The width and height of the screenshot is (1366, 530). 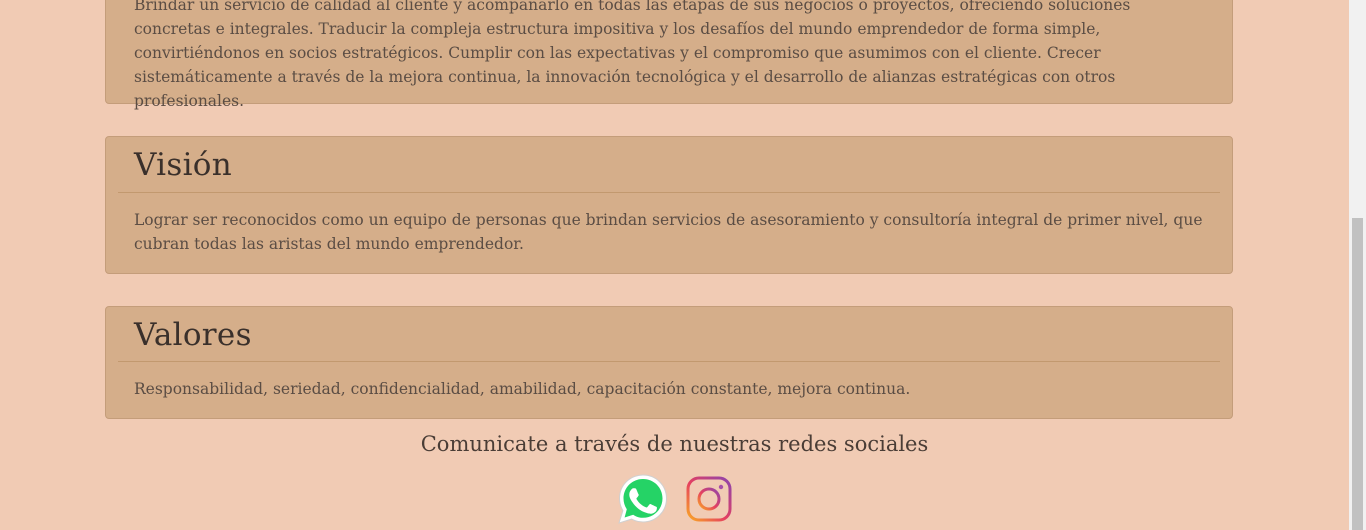 I want to click on valores-title: Valores, so click(x=193, y=335).